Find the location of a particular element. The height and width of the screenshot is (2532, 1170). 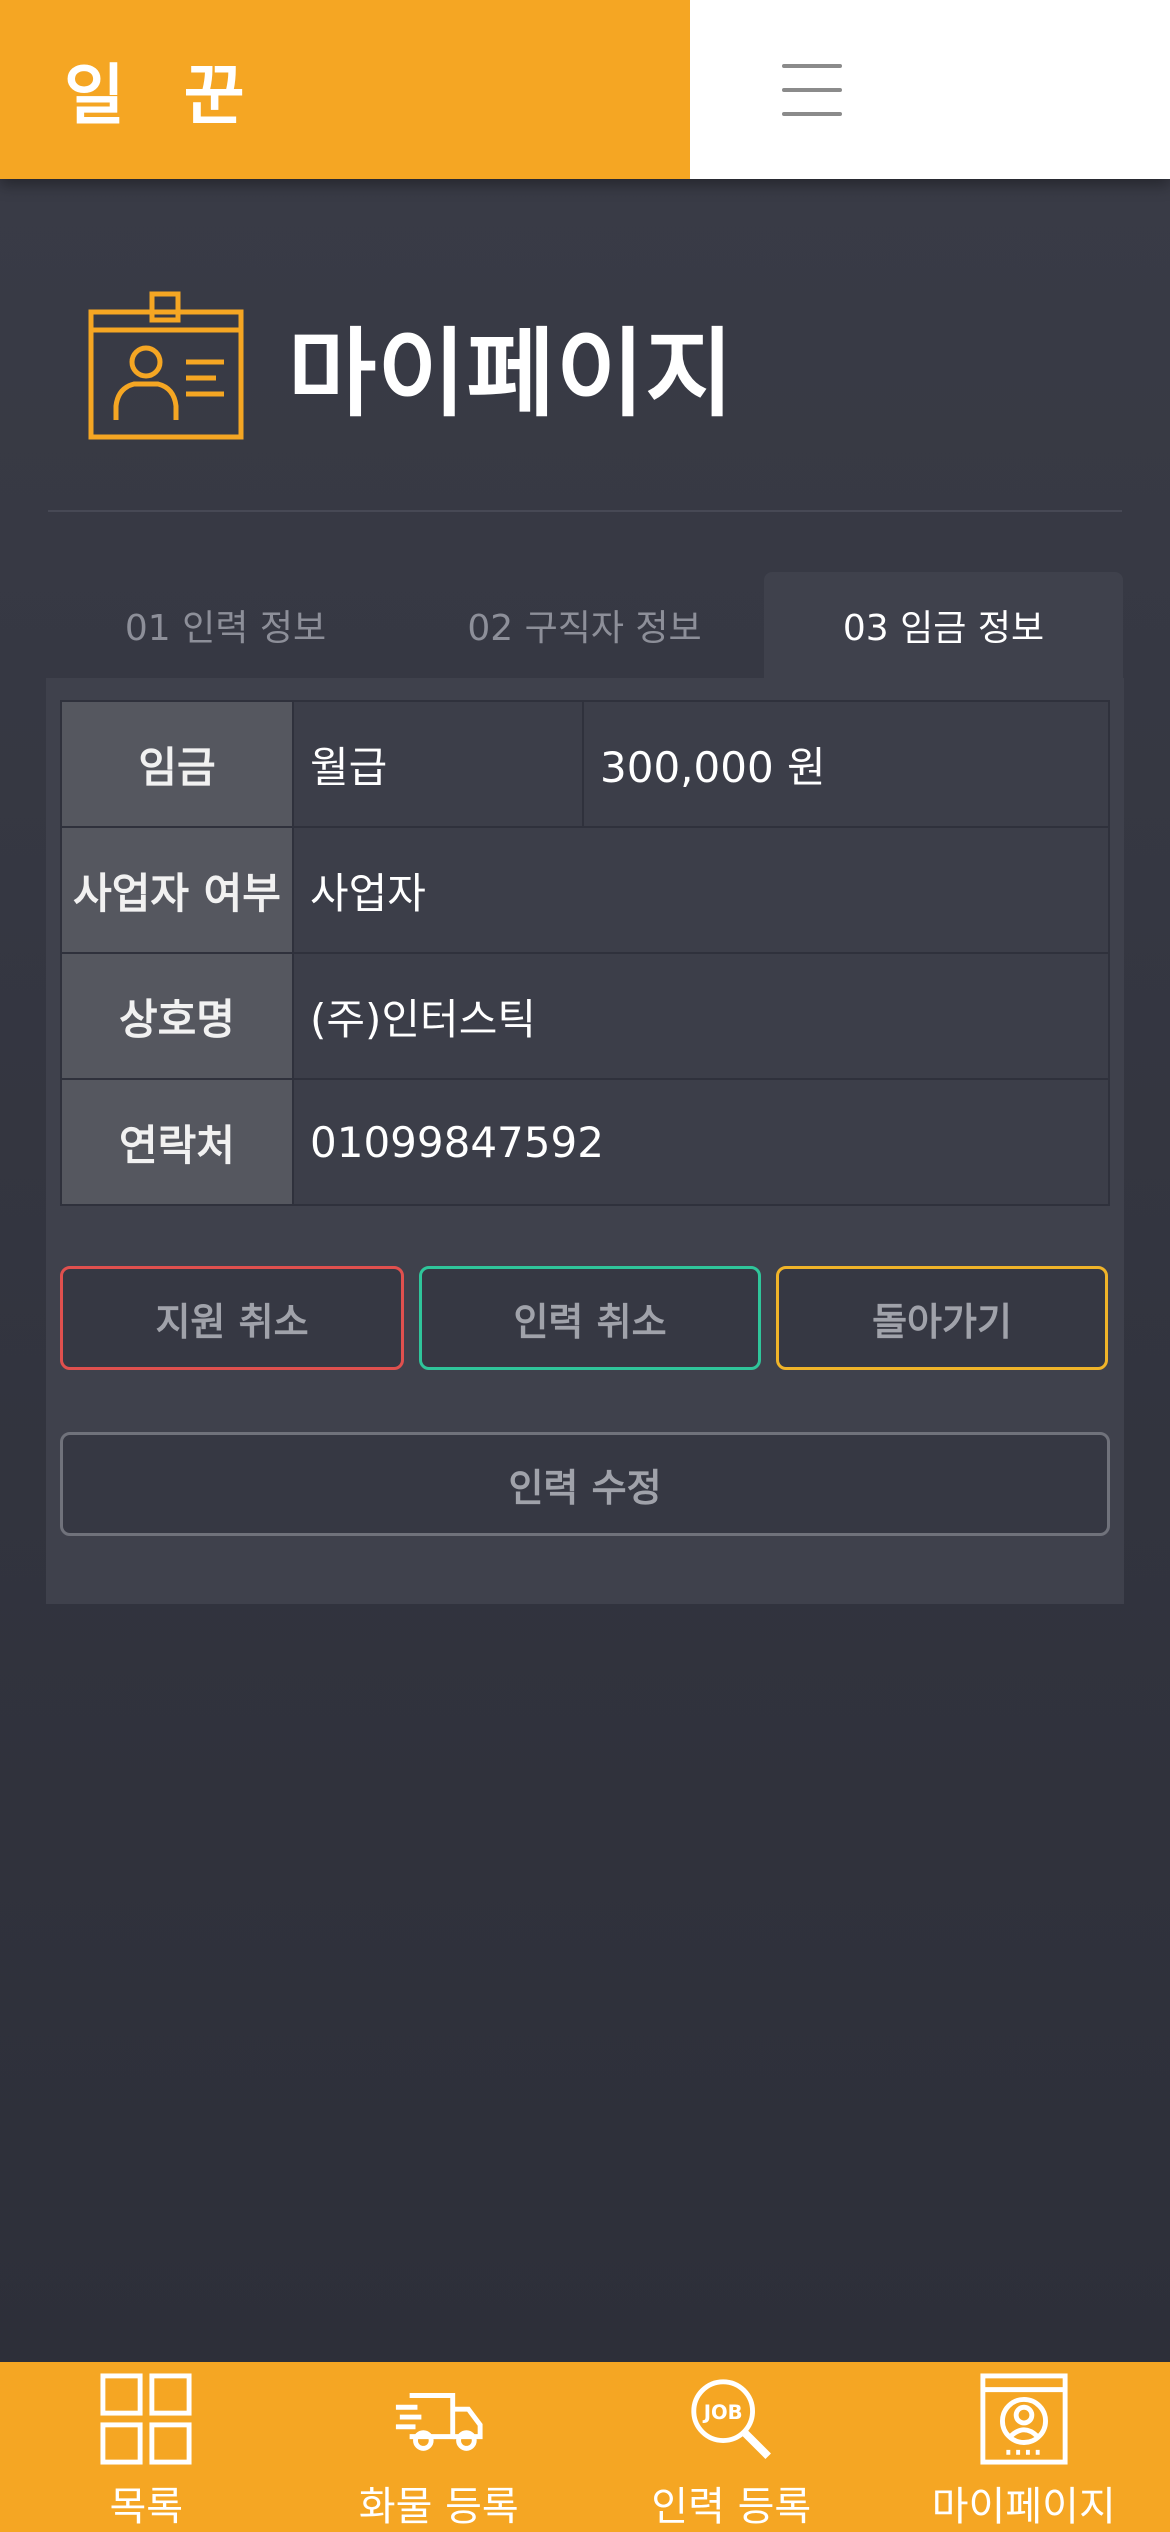

tab-bar: 01 인력 정보 02 구직자 정보 03 임금 정보 is located at coordinates (585, 625).